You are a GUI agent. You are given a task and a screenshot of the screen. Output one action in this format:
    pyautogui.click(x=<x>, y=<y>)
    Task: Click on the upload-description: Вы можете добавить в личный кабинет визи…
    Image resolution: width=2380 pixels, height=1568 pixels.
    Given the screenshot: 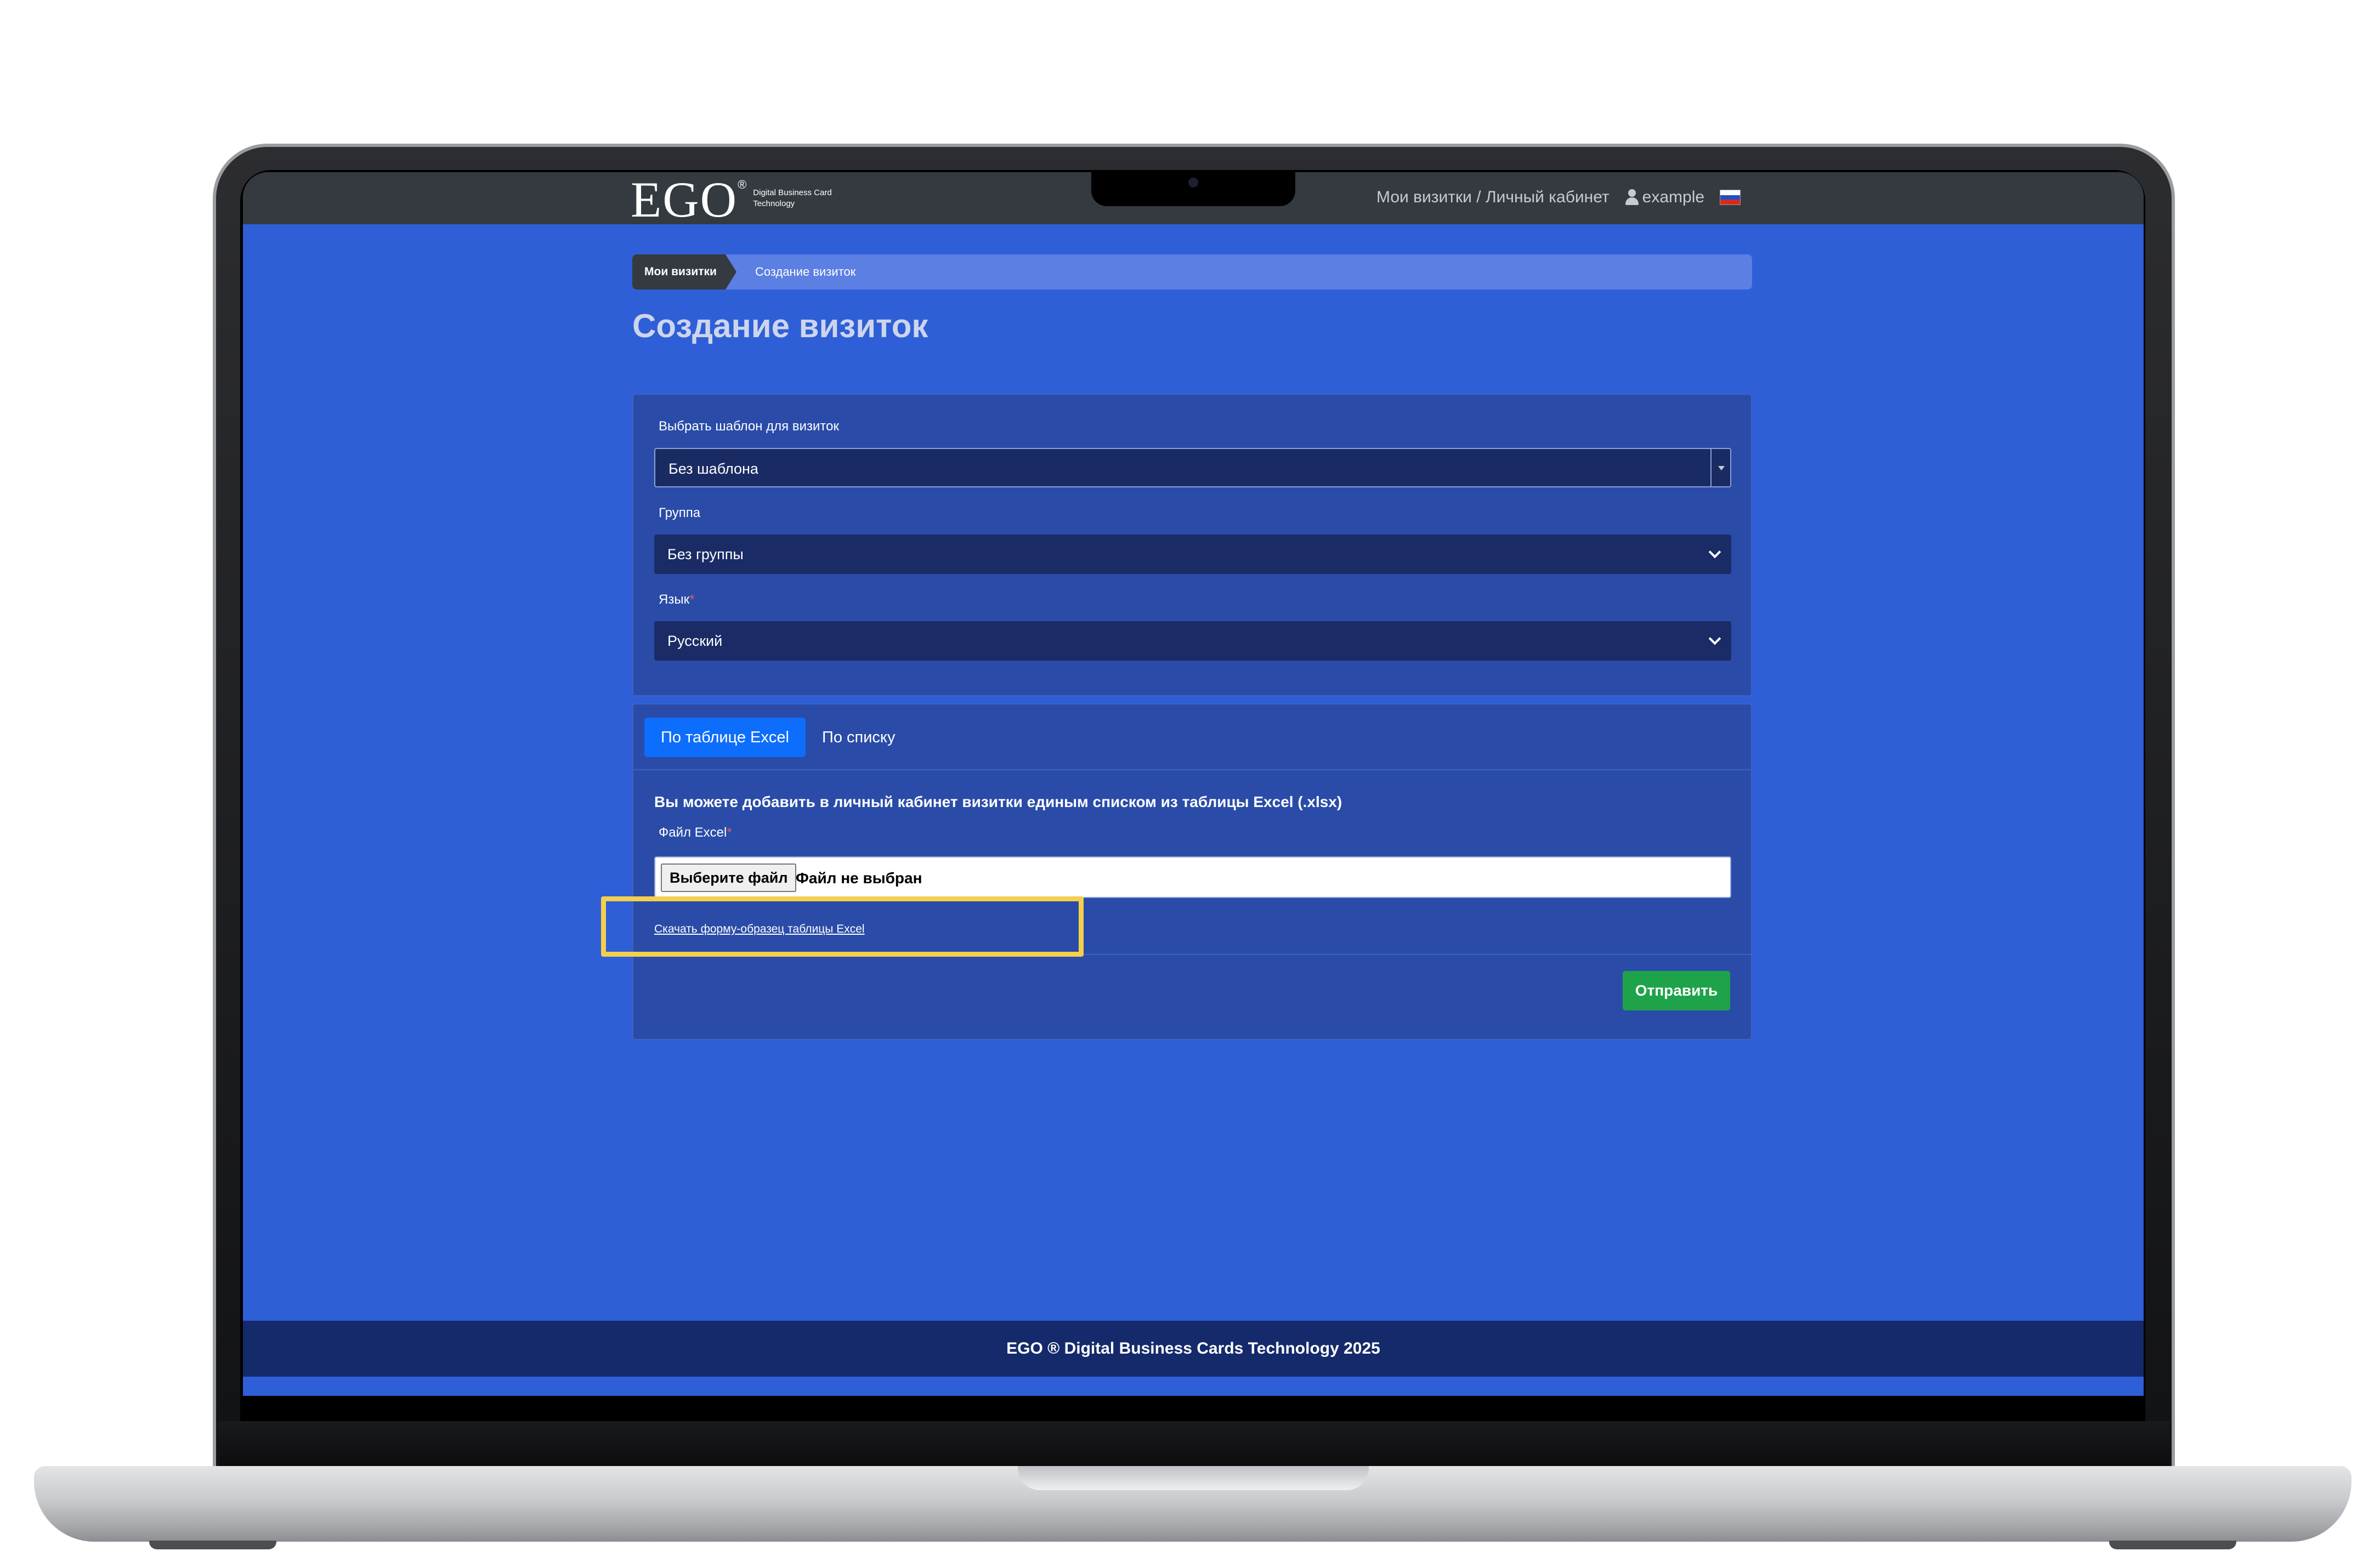 What is the action you would take?
    pyautogui.click(x=998, y=801)
    